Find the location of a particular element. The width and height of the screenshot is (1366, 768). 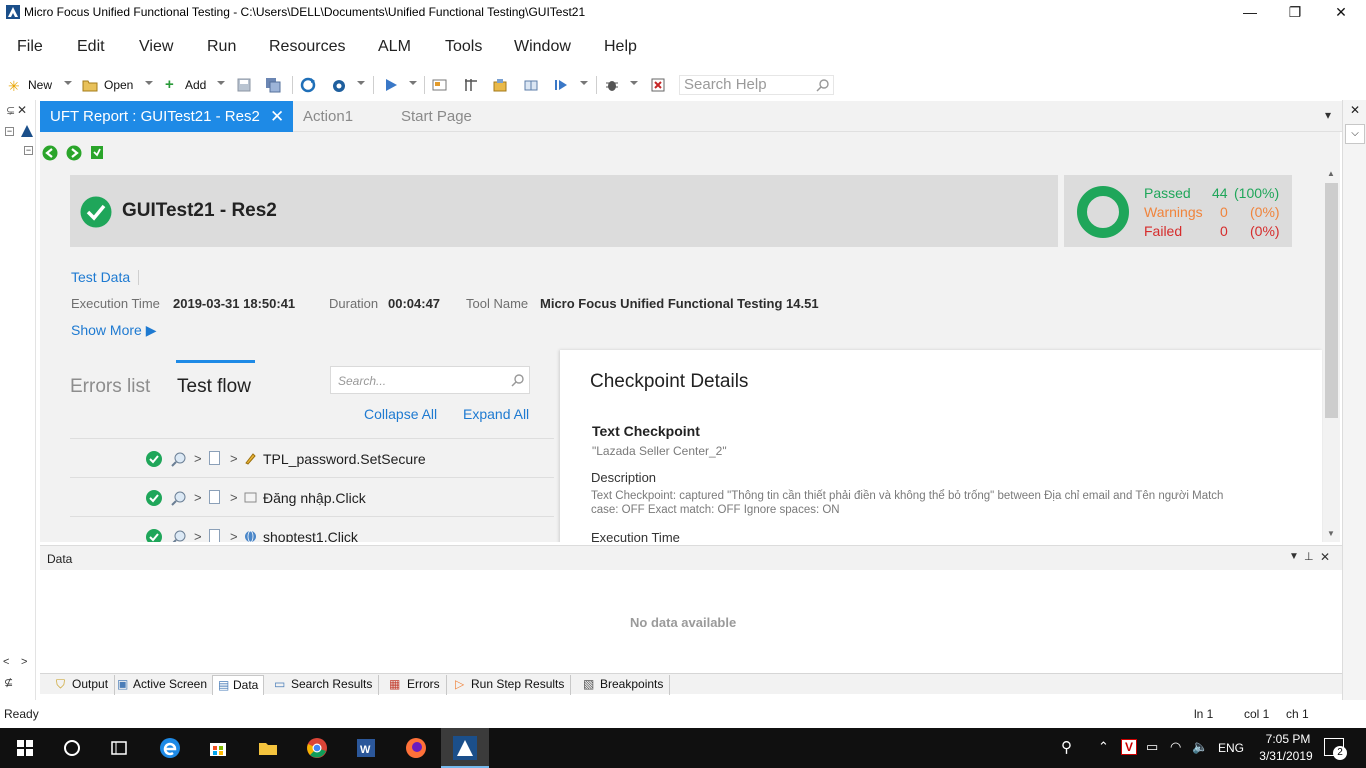

add-icon: + is located at coordinates (173, 84).